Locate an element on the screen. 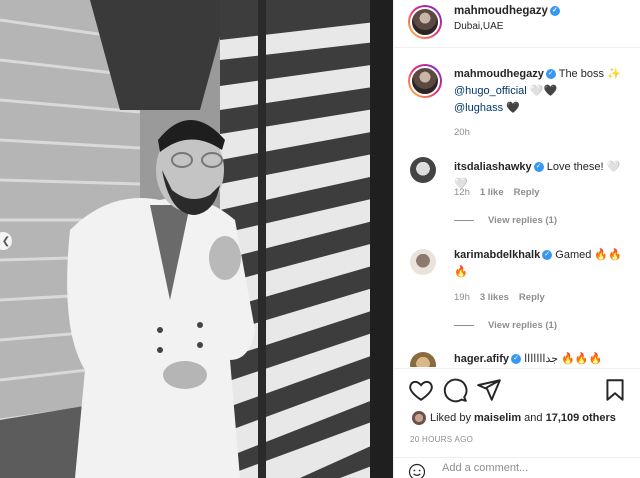 This screenshot has width=640, height=478. share-icon is located at coordinates (489, 390).